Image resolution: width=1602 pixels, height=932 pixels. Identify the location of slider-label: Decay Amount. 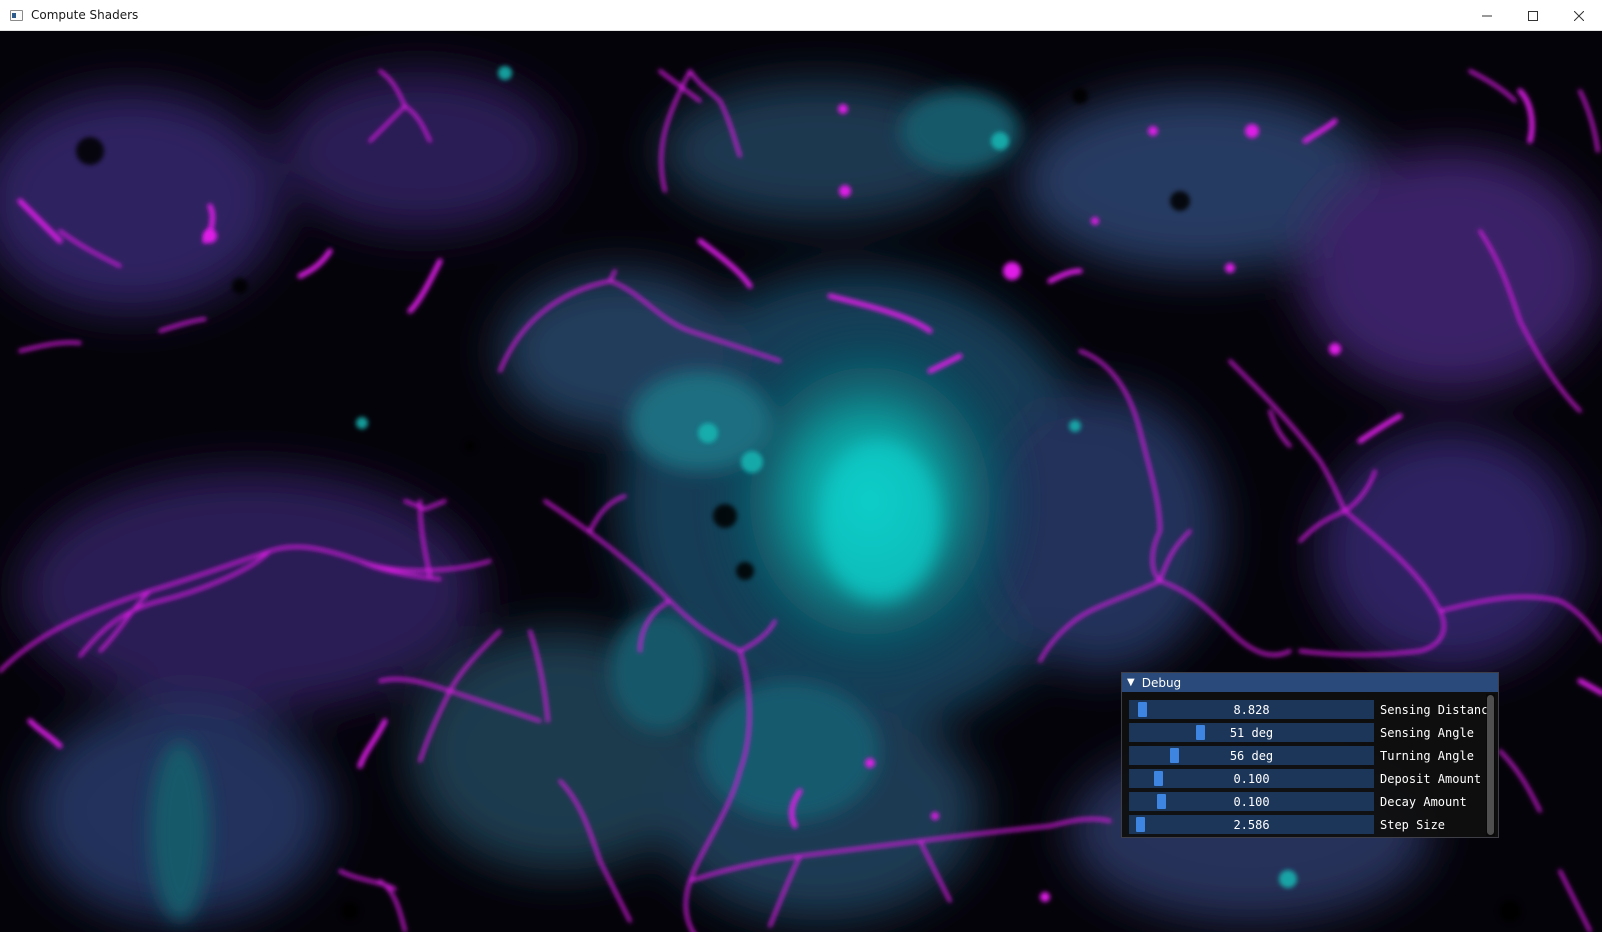
(1423, 801).